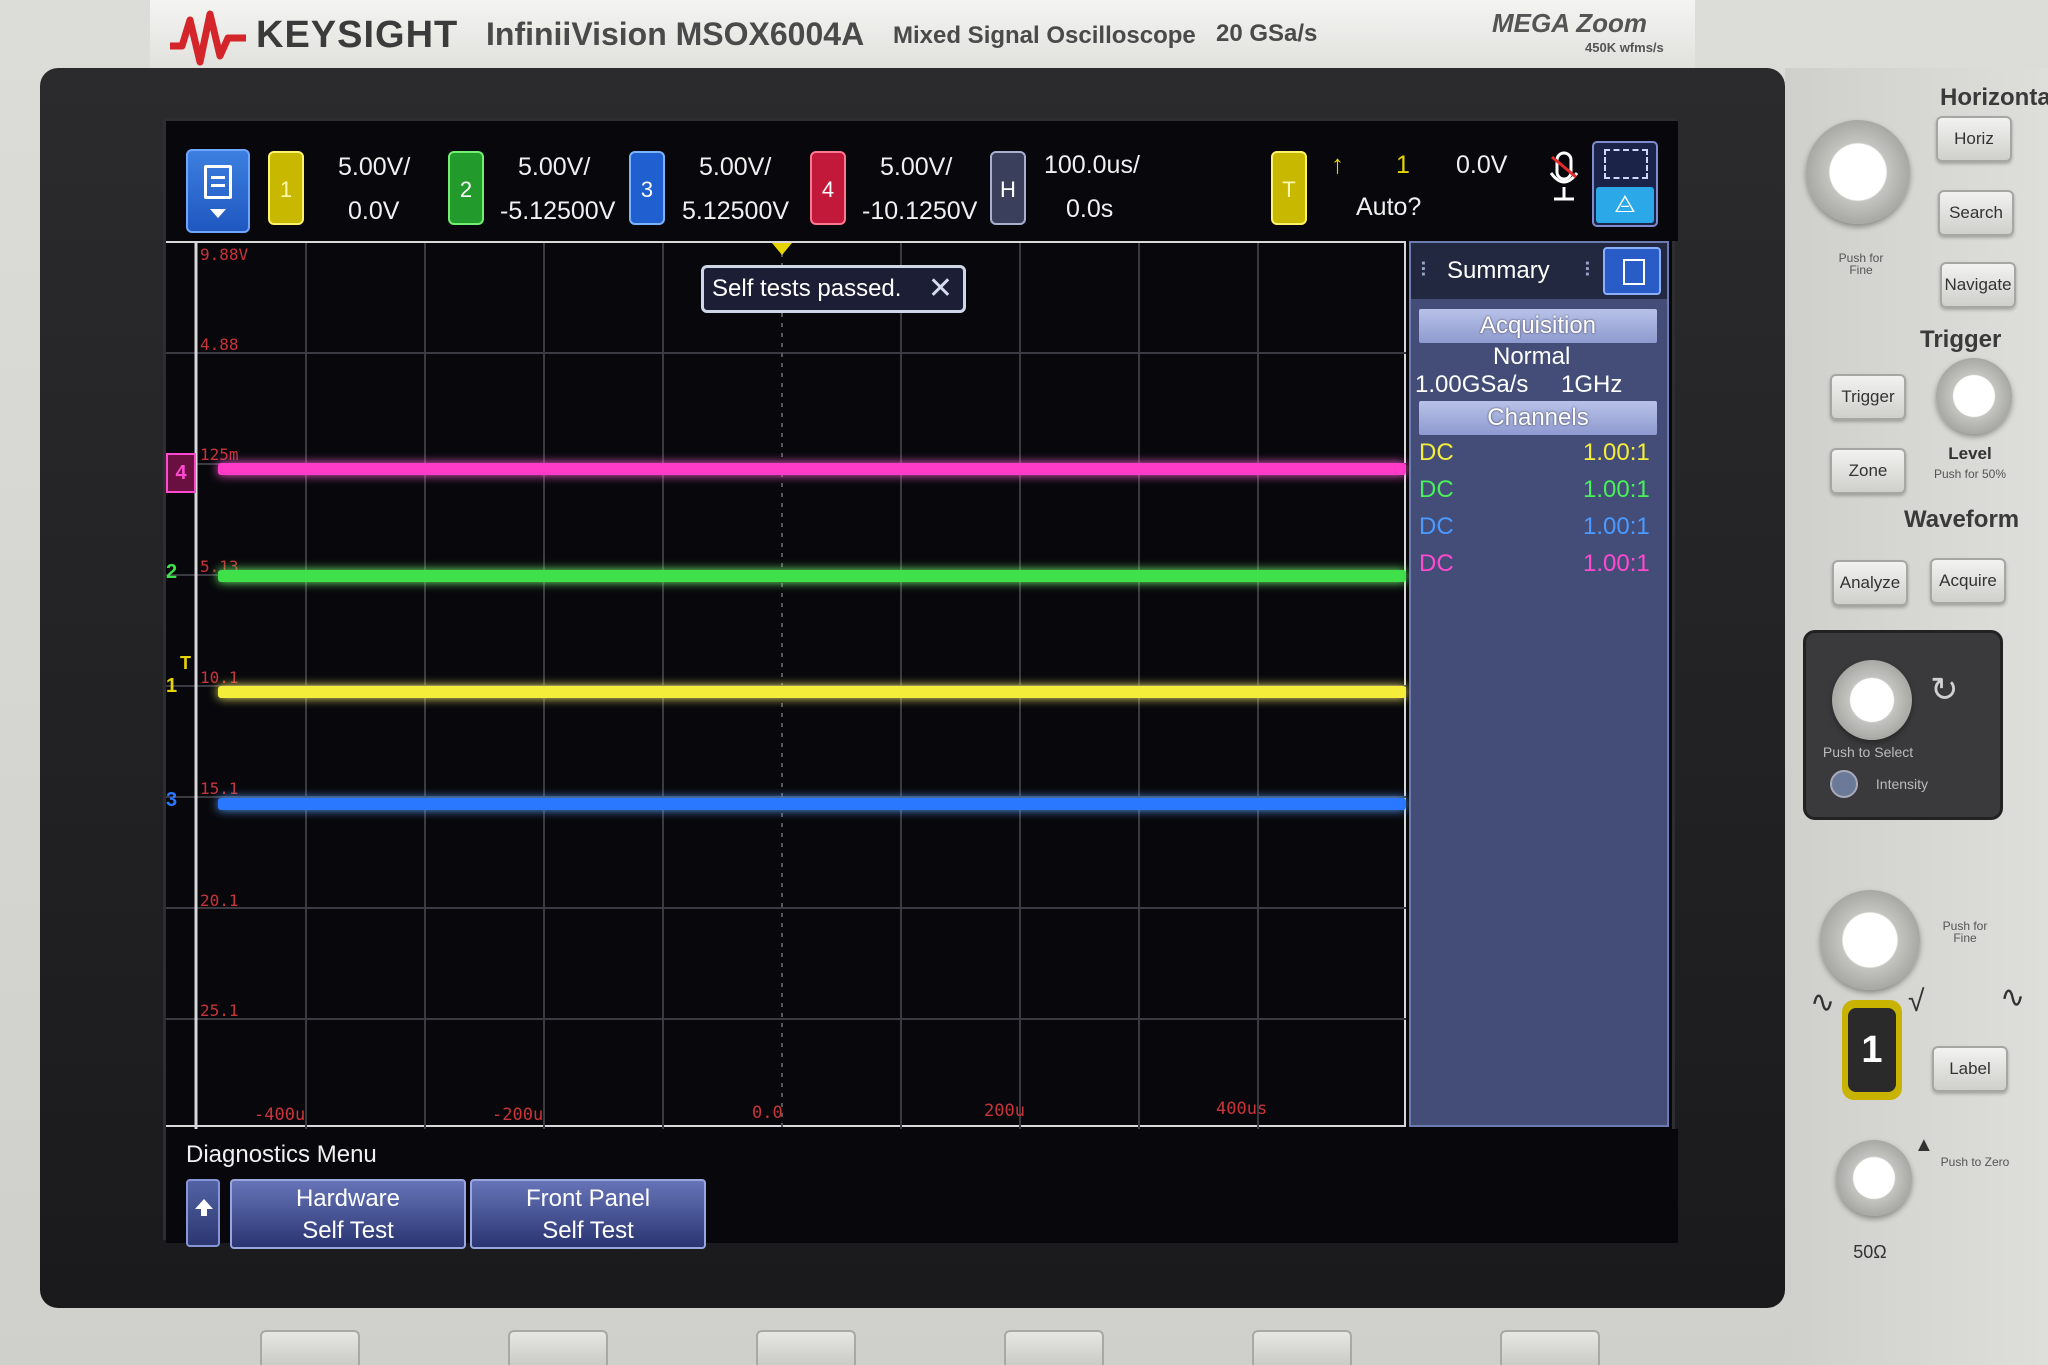  I want to click on y-label: 10.1, so click(219, 677).